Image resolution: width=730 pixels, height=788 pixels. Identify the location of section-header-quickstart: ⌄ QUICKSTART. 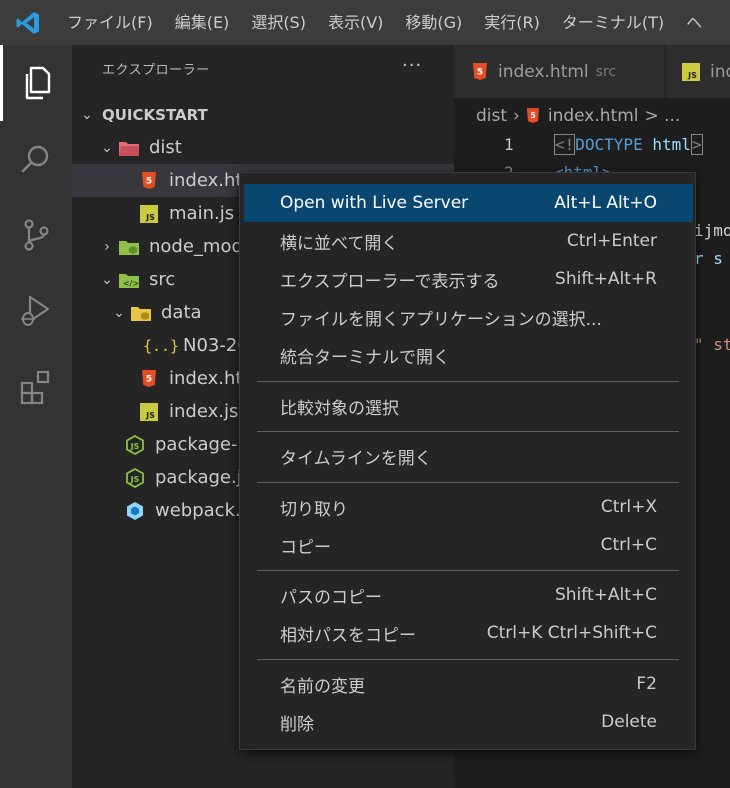
(263, 114).